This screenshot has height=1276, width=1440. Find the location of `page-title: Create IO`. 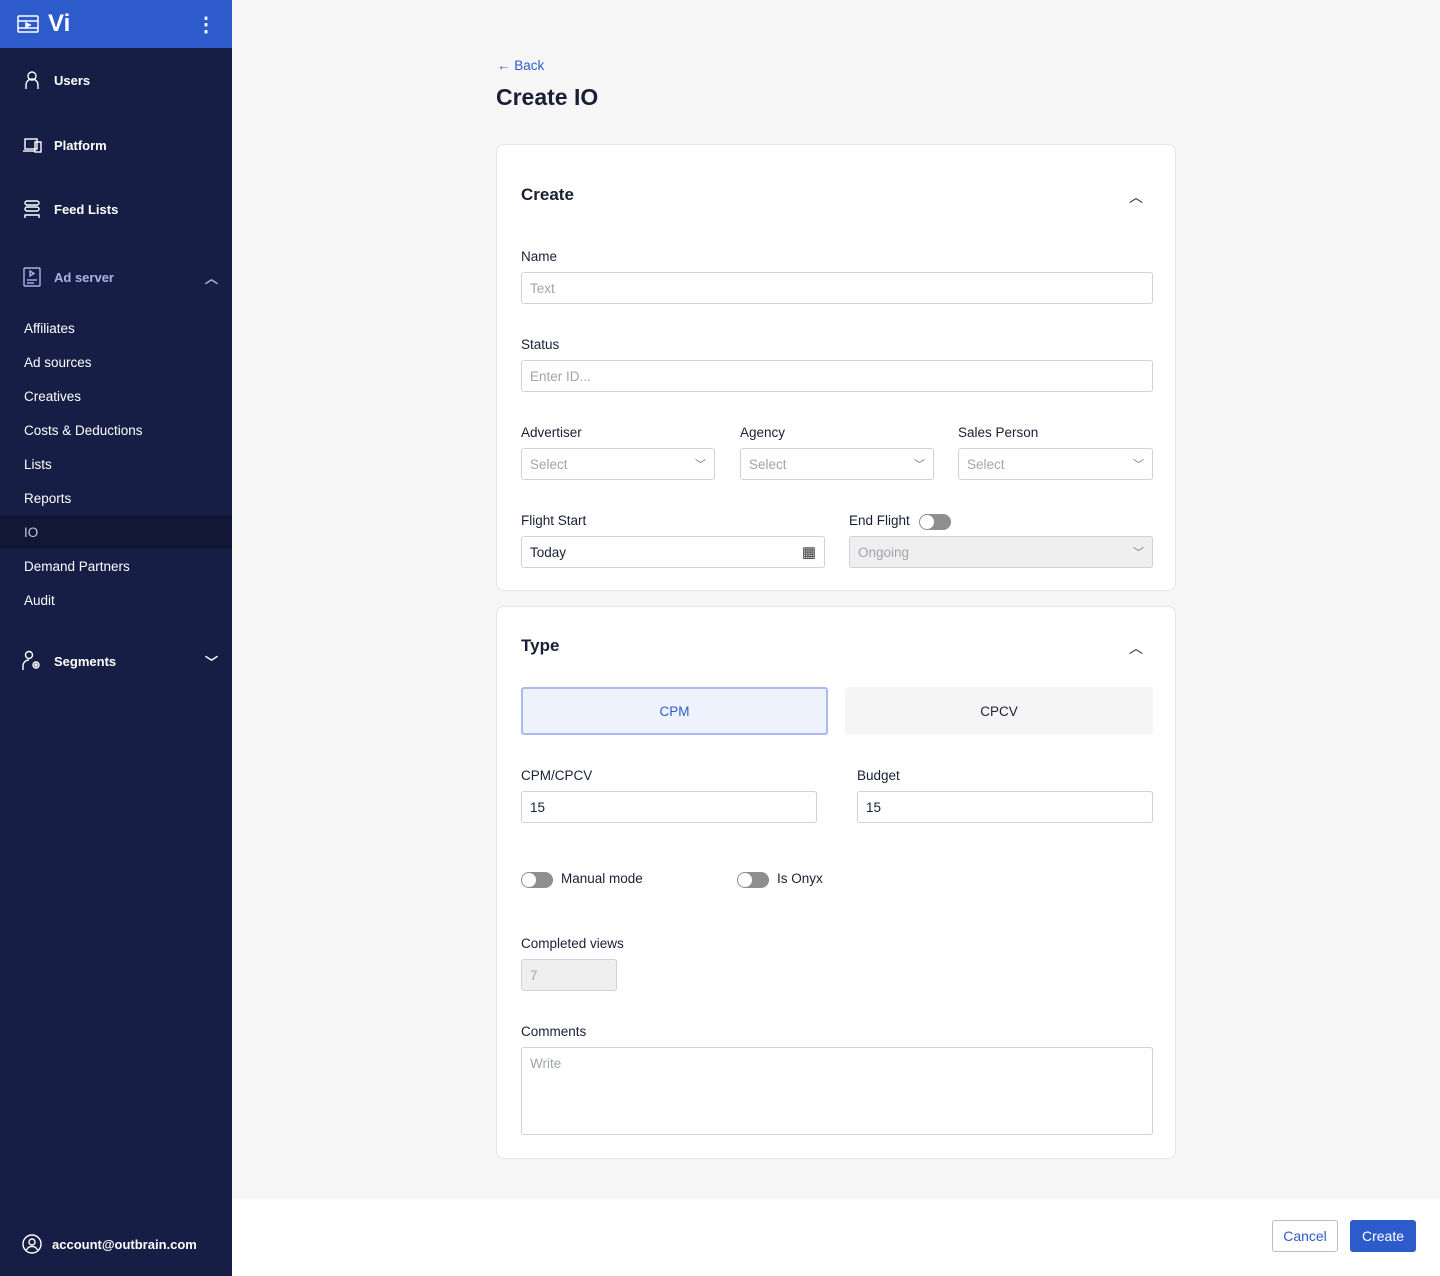

page-title: Create IO is located at coordinates (547, 97).